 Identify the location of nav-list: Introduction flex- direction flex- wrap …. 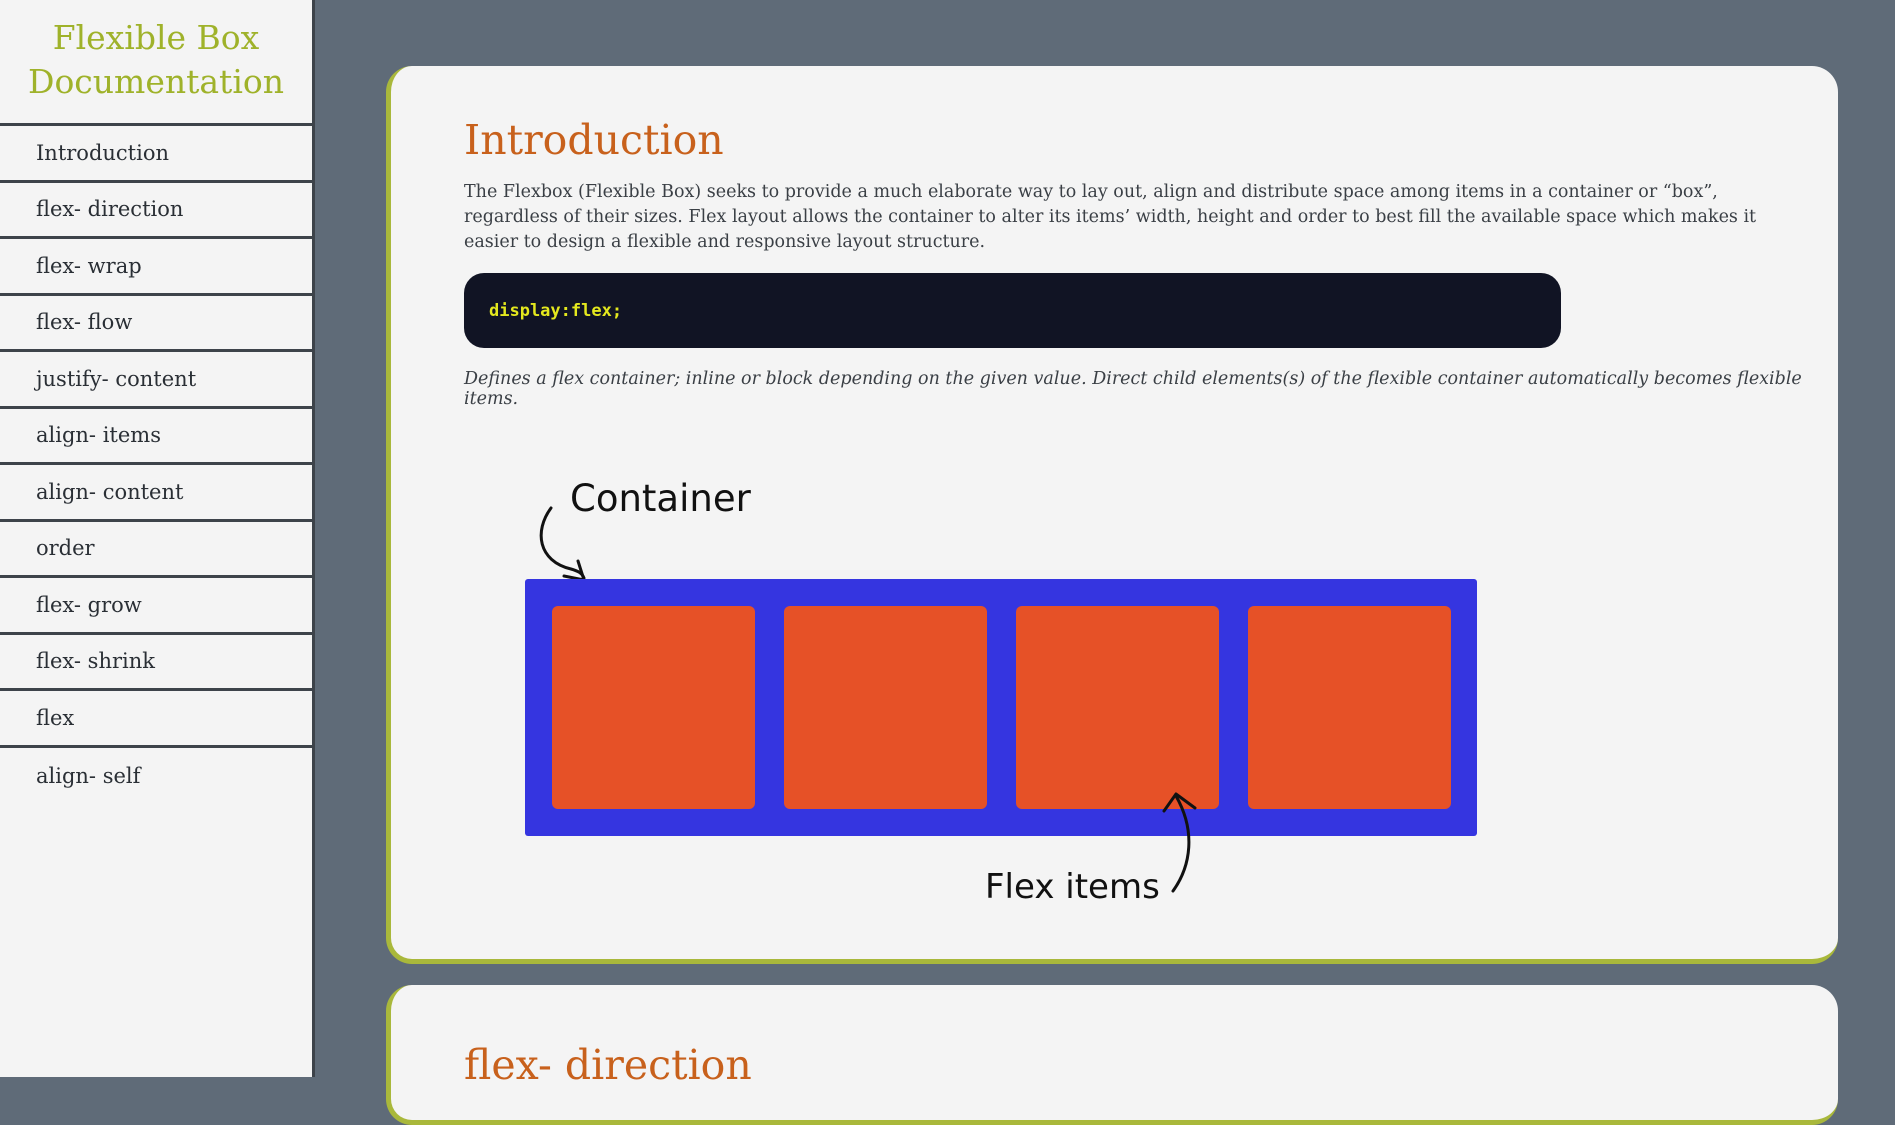
(156, 465).